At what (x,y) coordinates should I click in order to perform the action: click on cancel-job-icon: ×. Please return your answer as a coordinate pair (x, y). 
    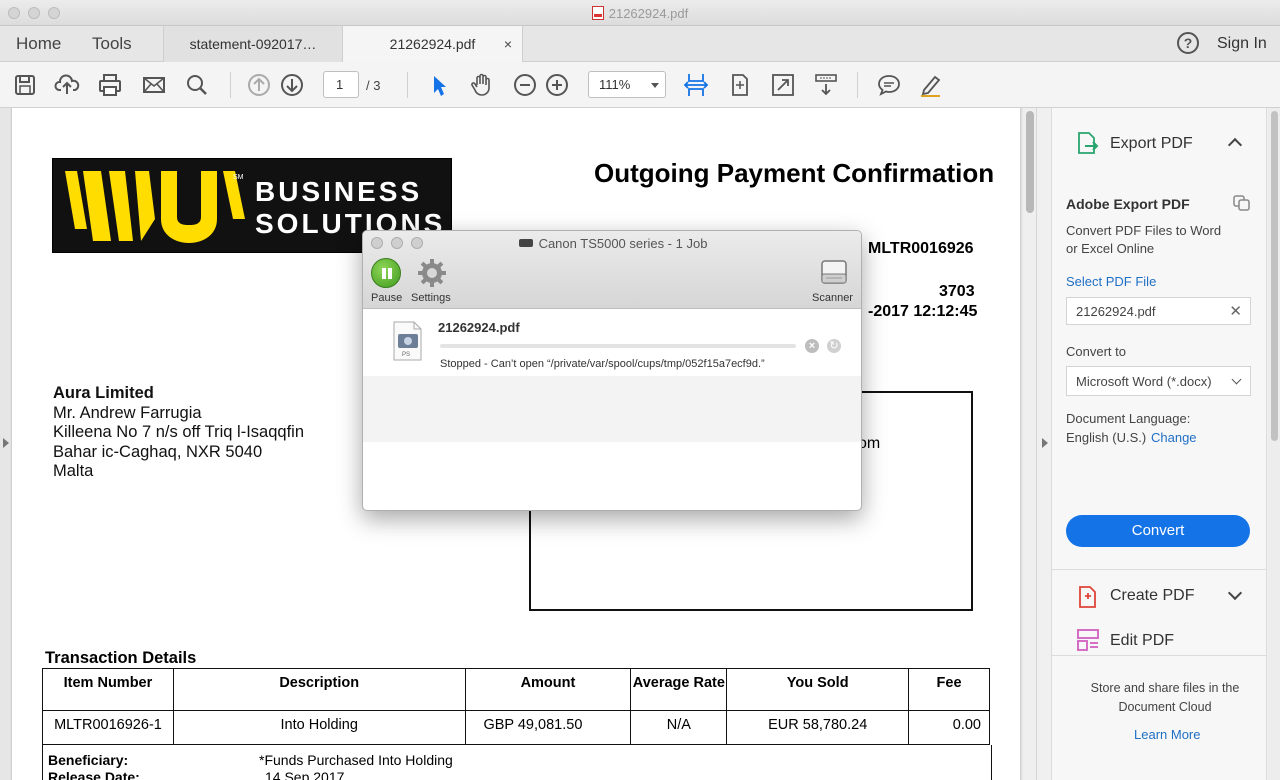
    Looking at the image, I should click on (812, 346).